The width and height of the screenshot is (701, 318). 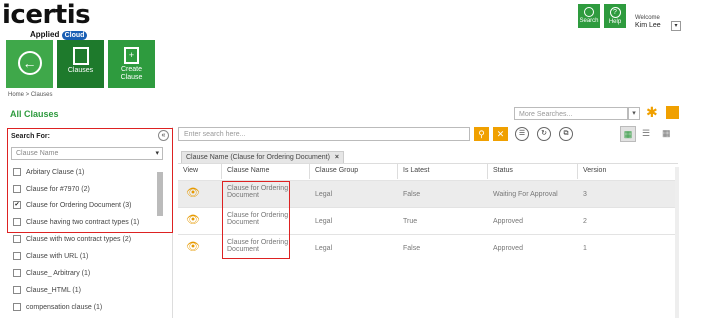 What do you see at coordinates (594, 170) in the screenshot?
I see `col-version: Version` at bounding box center [594, 170].